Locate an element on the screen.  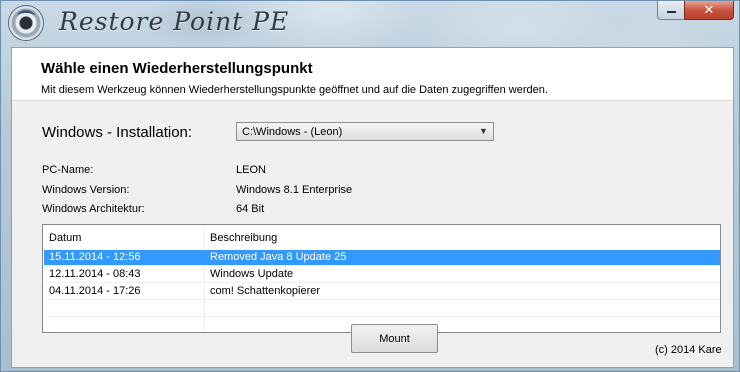
installation-select-value: C:\Windows - (Leon) is located at coordinates (292, 132).